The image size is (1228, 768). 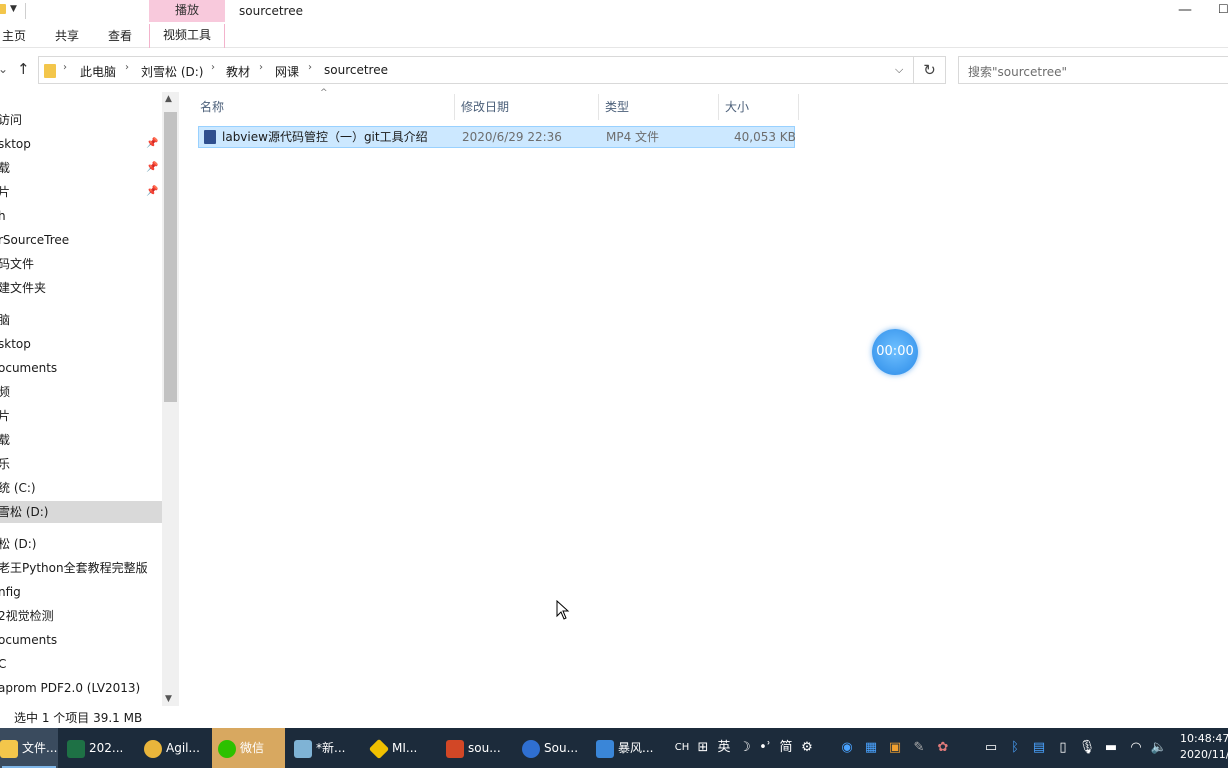 What do you see at coordinates (807, 748) in the screenshot?
I see `ime-settings-icon: ⚙` at bounding box center [807, 748].